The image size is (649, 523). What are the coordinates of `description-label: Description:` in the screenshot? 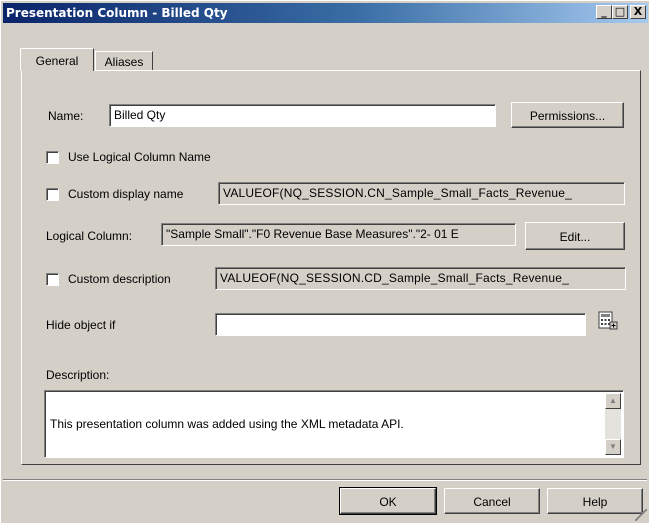 It's located at (78, 375).